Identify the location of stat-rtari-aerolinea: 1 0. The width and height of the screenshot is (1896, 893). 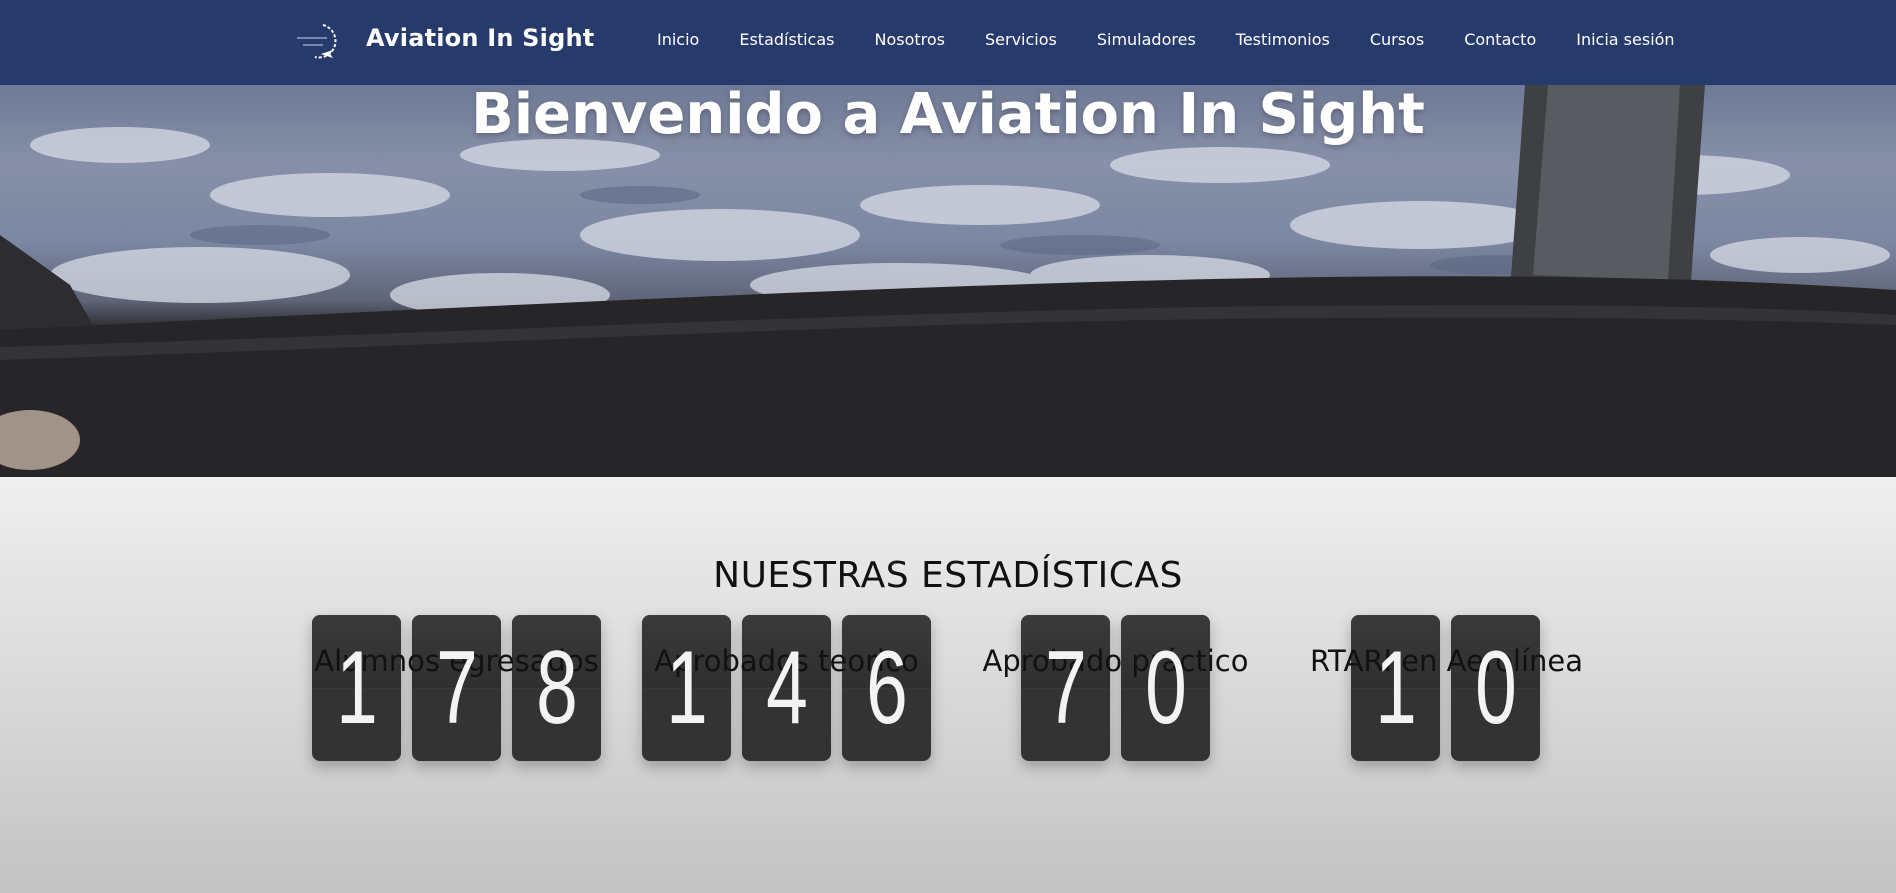
(1445, 688).